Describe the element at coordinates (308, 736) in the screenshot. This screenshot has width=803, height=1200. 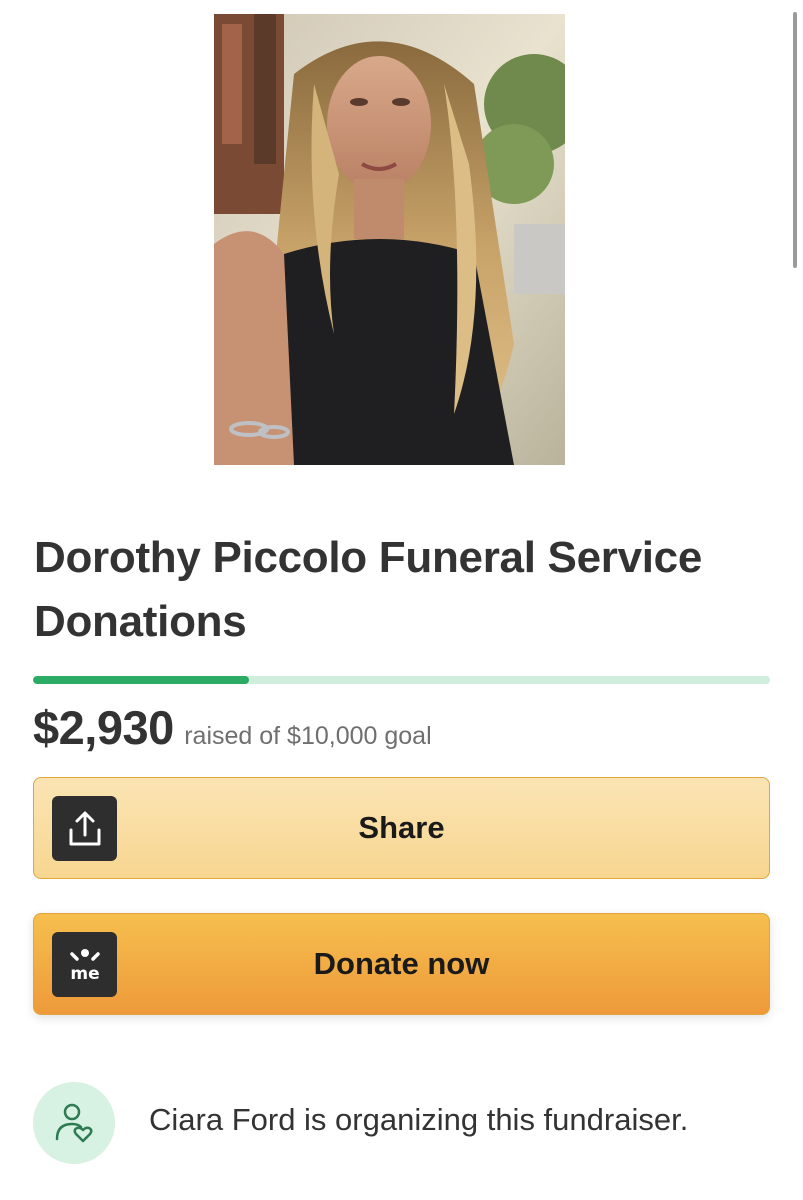
I see `goal-text: raised of $10,000 goal` at that location.